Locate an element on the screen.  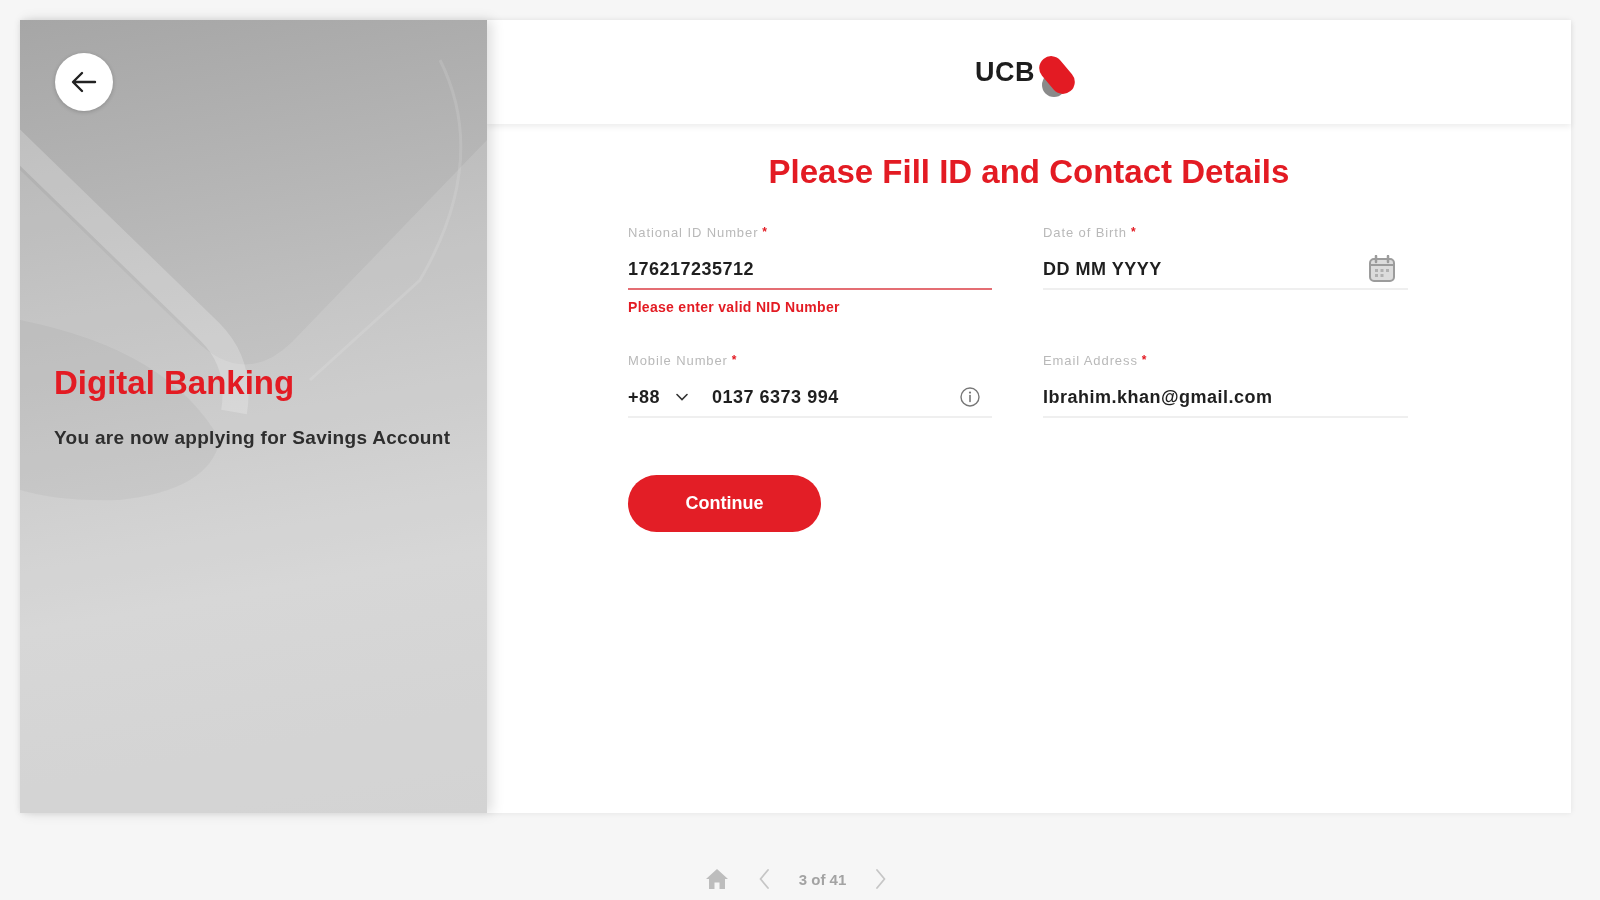
input-field: 176217235712 is located at coordinates (810, 270).